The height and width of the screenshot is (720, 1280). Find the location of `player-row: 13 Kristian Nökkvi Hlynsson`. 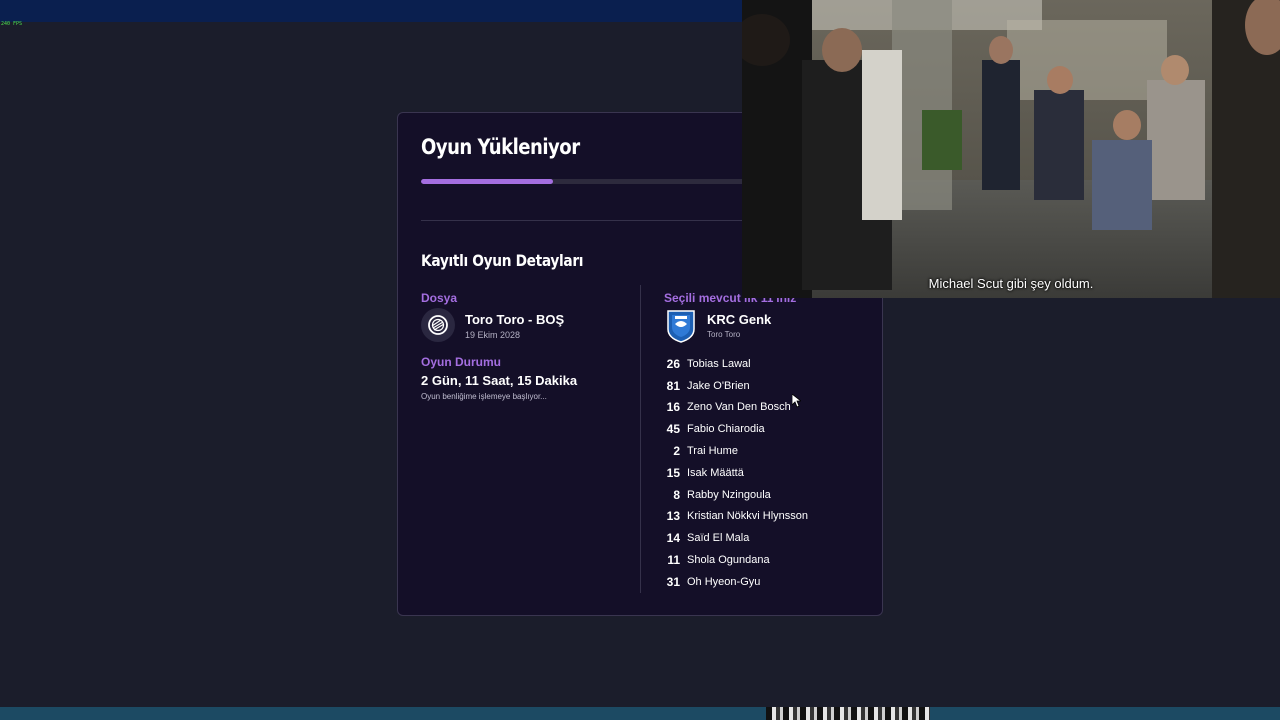

player-row: 13 Kristian Nökkvi Hlynsson is located at coordinates (765, 517).